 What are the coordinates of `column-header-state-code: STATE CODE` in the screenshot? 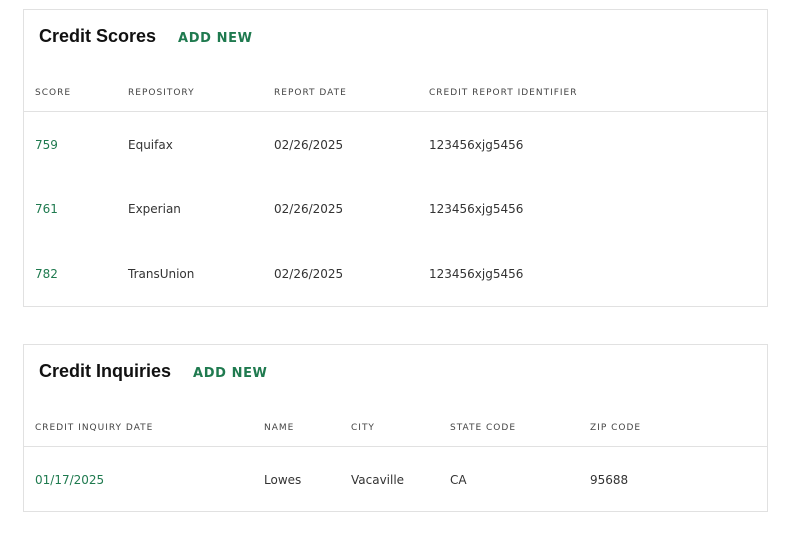 It's located at (483, 428).